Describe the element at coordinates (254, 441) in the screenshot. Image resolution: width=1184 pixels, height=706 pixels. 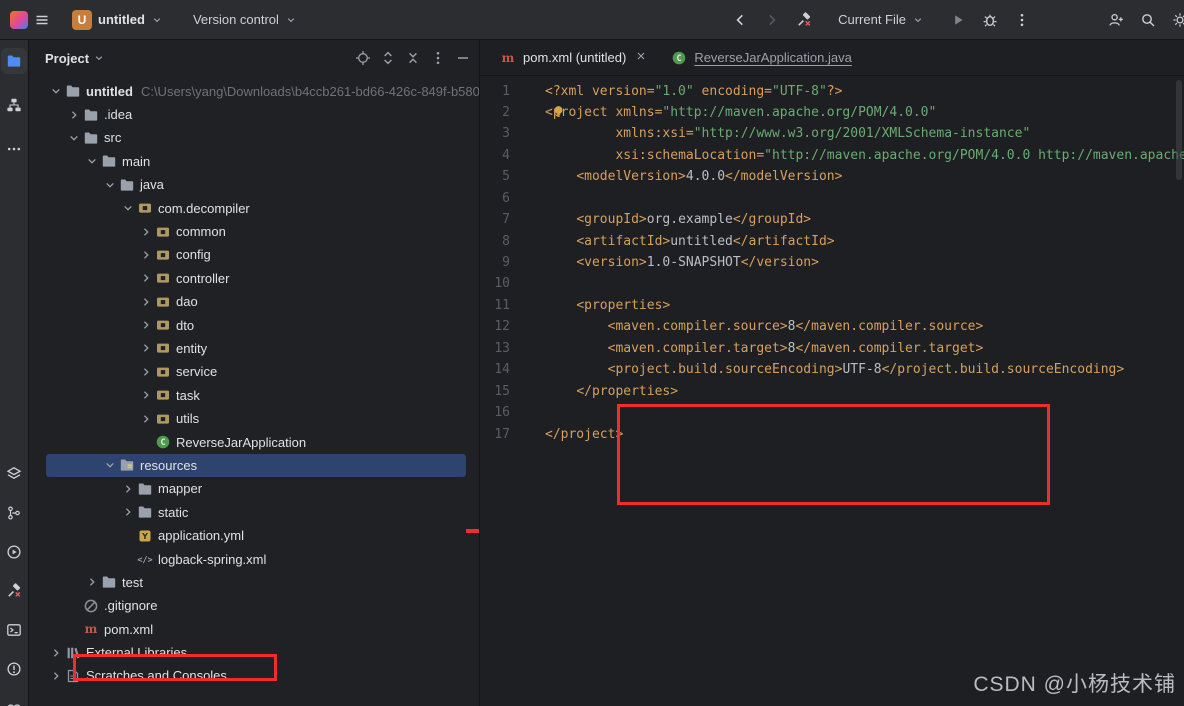
I see `tree-item-reversejarapplication: C ReverseJarApplication` at that location.